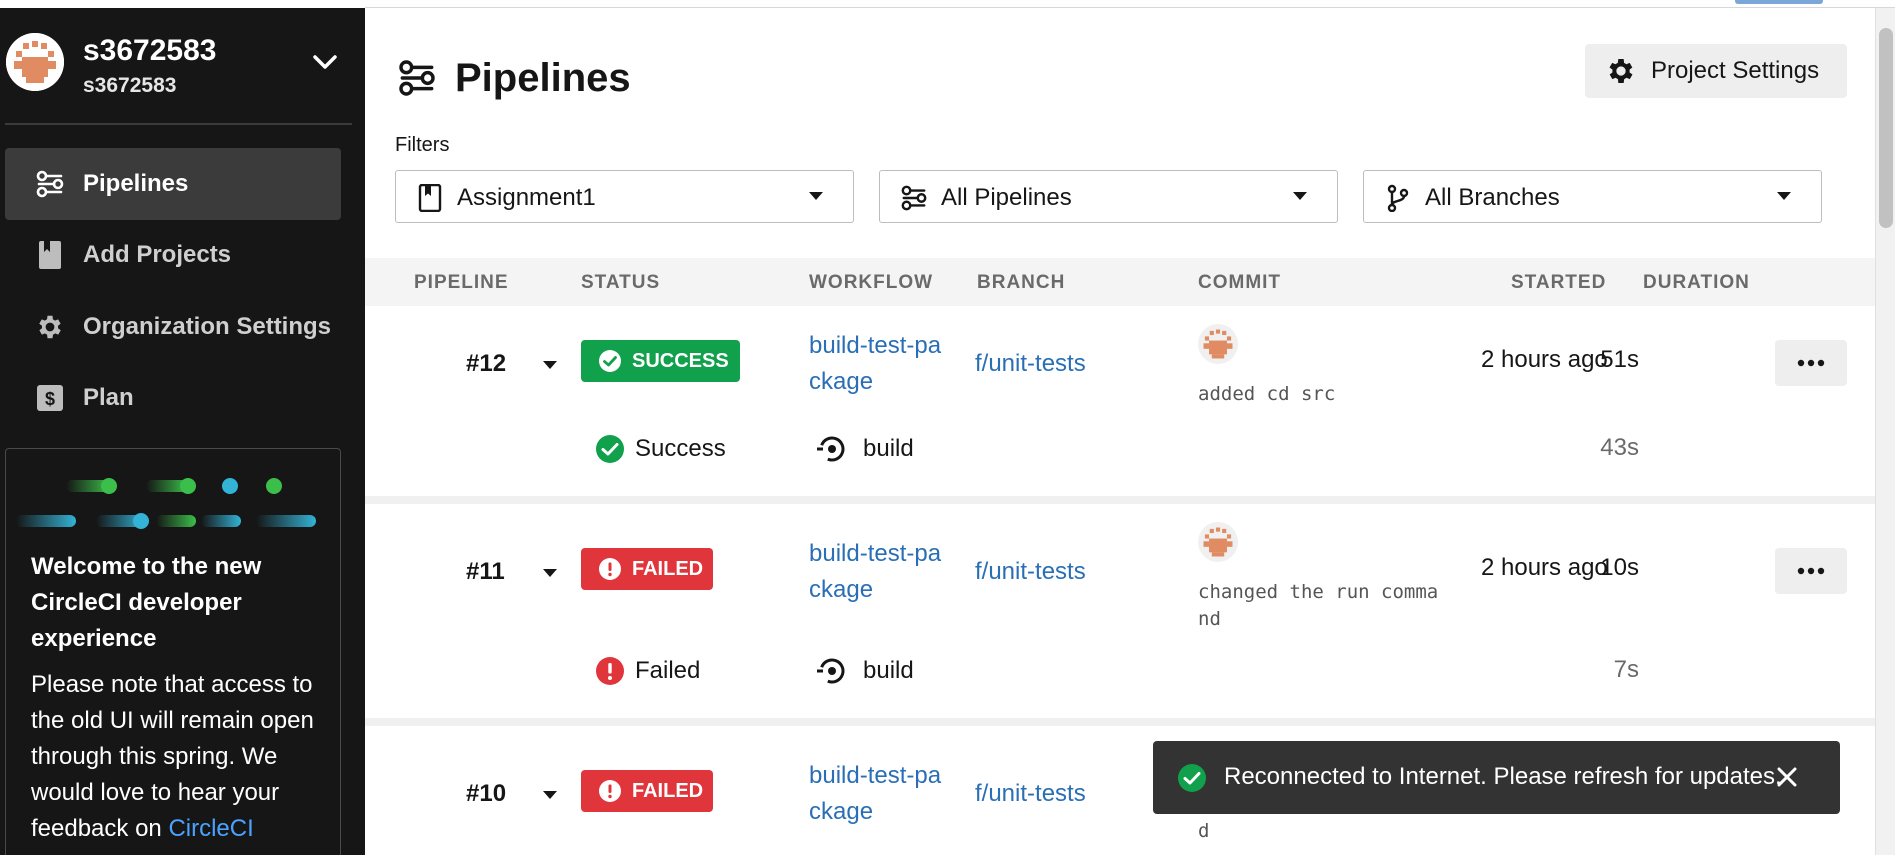 Image resolution: width=1895 pixels, height=855 pixels. Describe the element at coordinates (680, 448) in the screenshot. I see `job-status-label: Success` at that location.